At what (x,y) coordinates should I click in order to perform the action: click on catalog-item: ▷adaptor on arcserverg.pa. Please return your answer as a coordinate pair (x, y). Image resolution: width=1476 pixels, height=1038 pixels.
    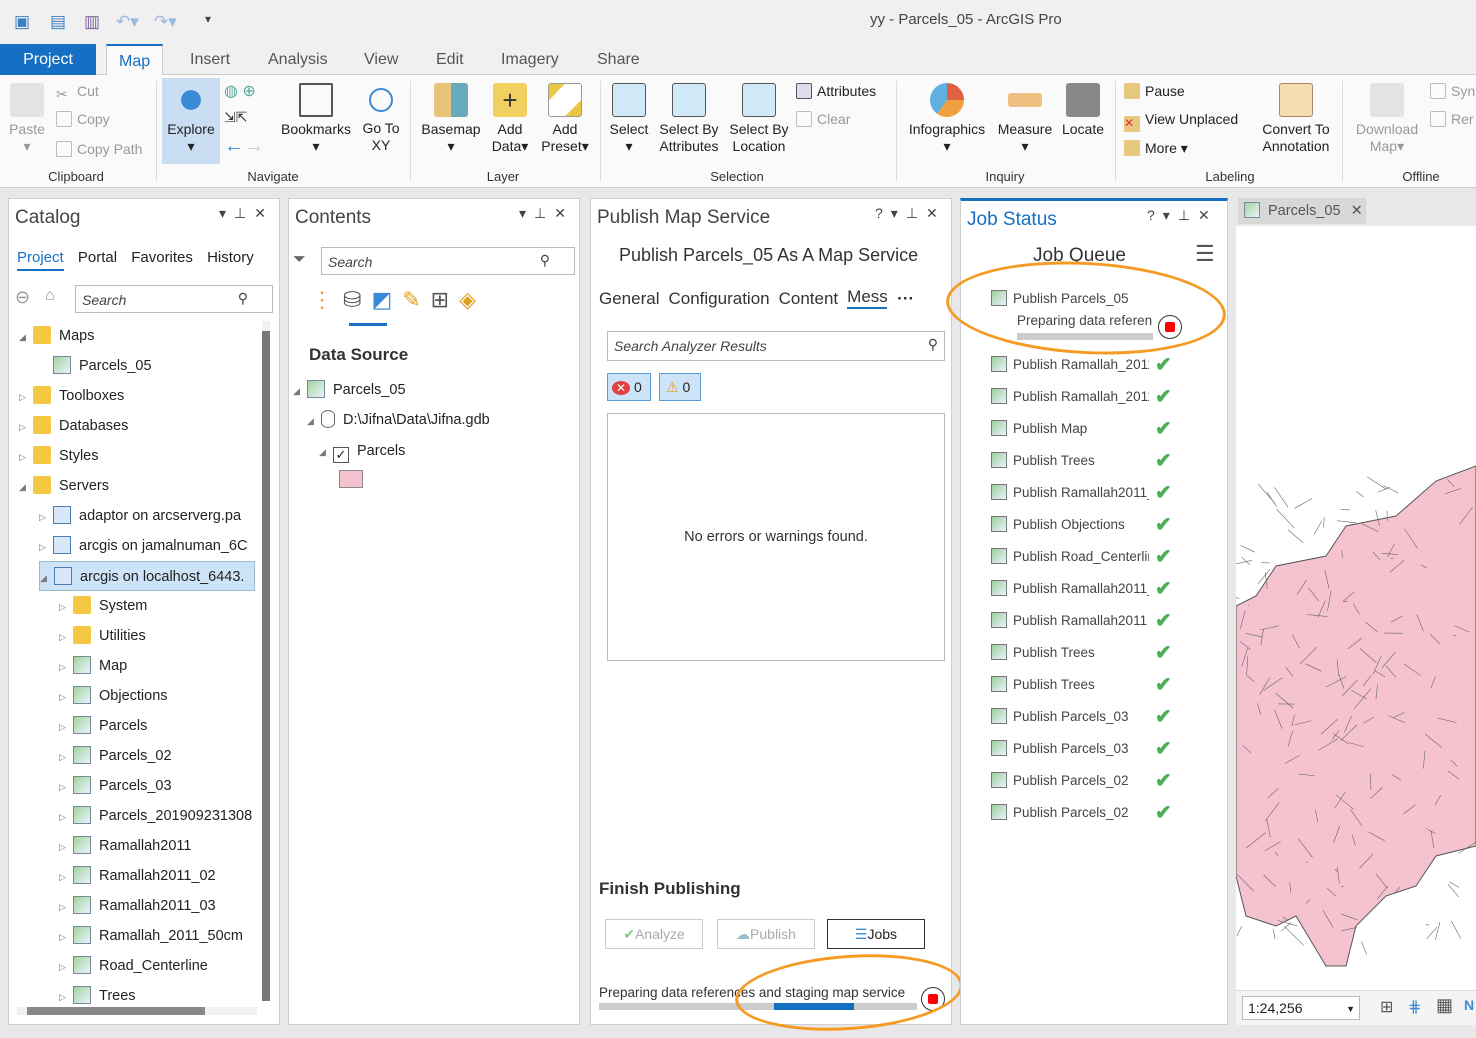
    Looking at the image, I should click on (140, 516).